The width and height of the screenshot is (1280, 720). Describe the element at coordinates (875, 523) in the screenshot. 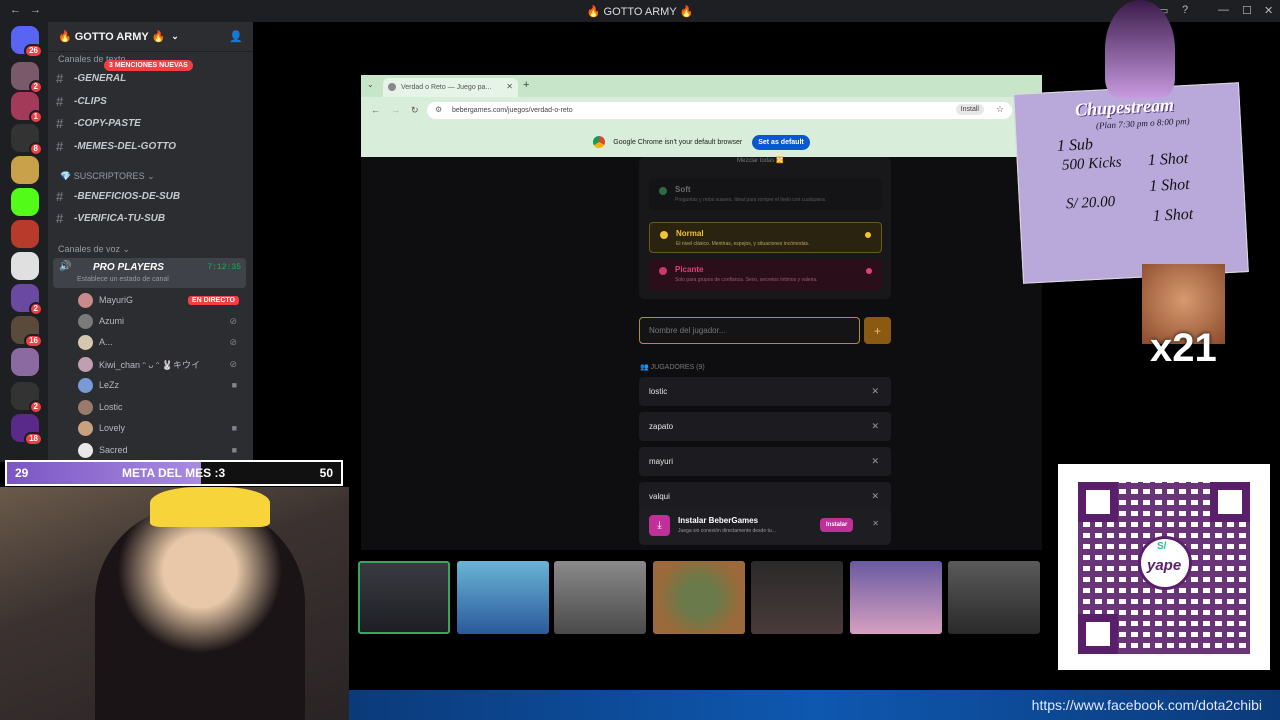

I see `dismiss-banner-icon: ✕` at that location.